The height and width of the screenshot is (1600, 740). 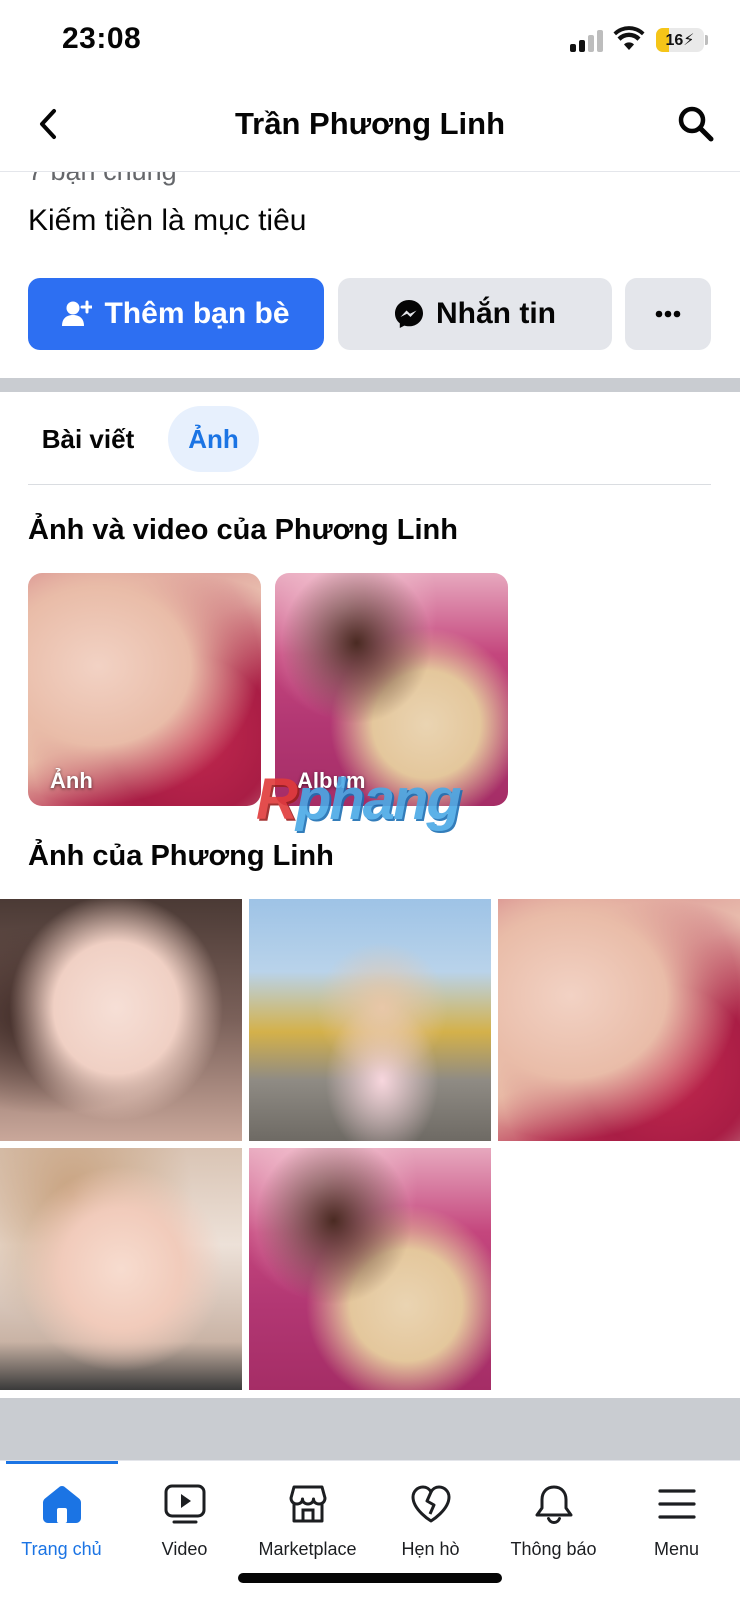 I want to click on album-photos-tile: Ảnh, so click(x=144, y=689).